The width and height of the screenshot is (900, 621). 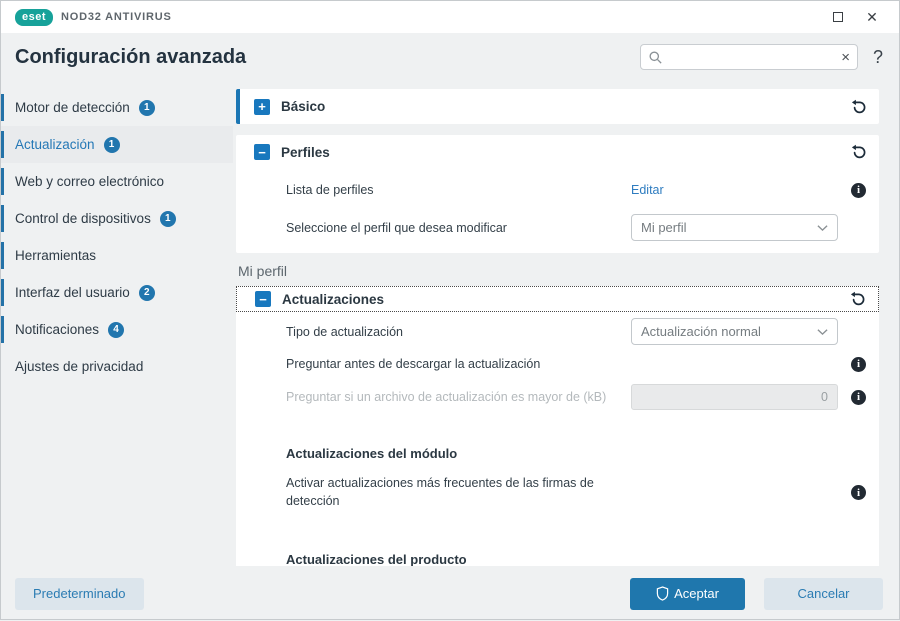 I want to click on sidebar-item-actualizacion: Actualización 1, so click(x=117, y=144).